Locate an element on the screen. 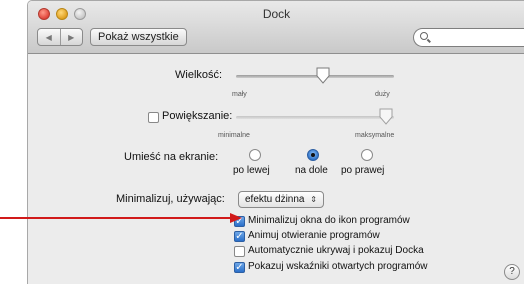 Image resolution: width=524 pixels, height=284 pixels. show-all-button: Pokaż wszystkie is located at coordinates (138, 37).